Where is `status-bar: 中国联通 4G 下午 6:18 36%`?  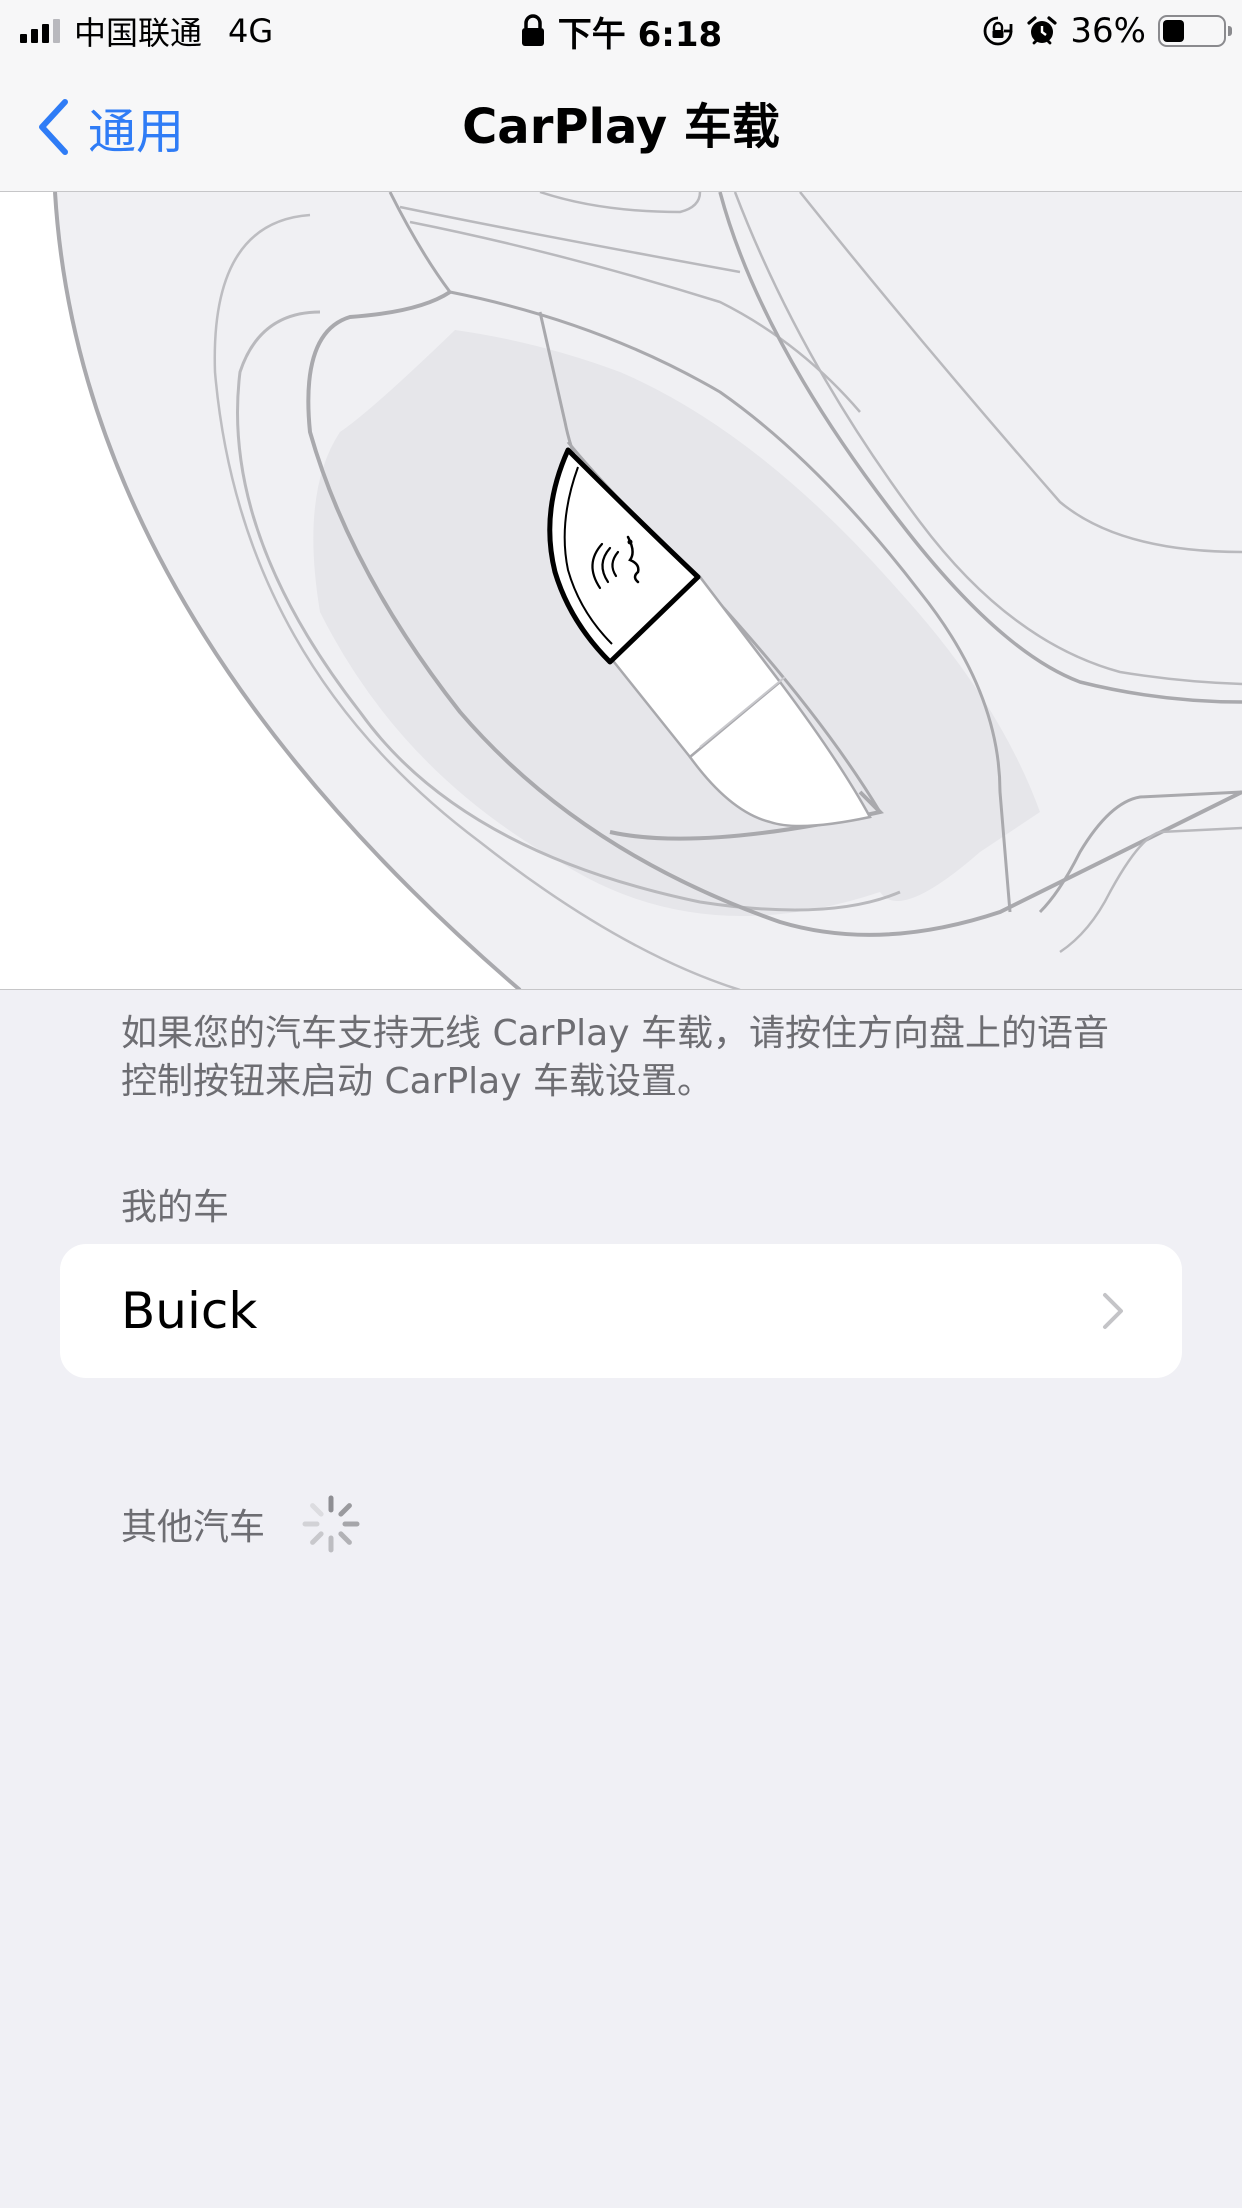 status-bar: 中国联通 4G 下午 6:18 36% is located at coordinates (621, 31).